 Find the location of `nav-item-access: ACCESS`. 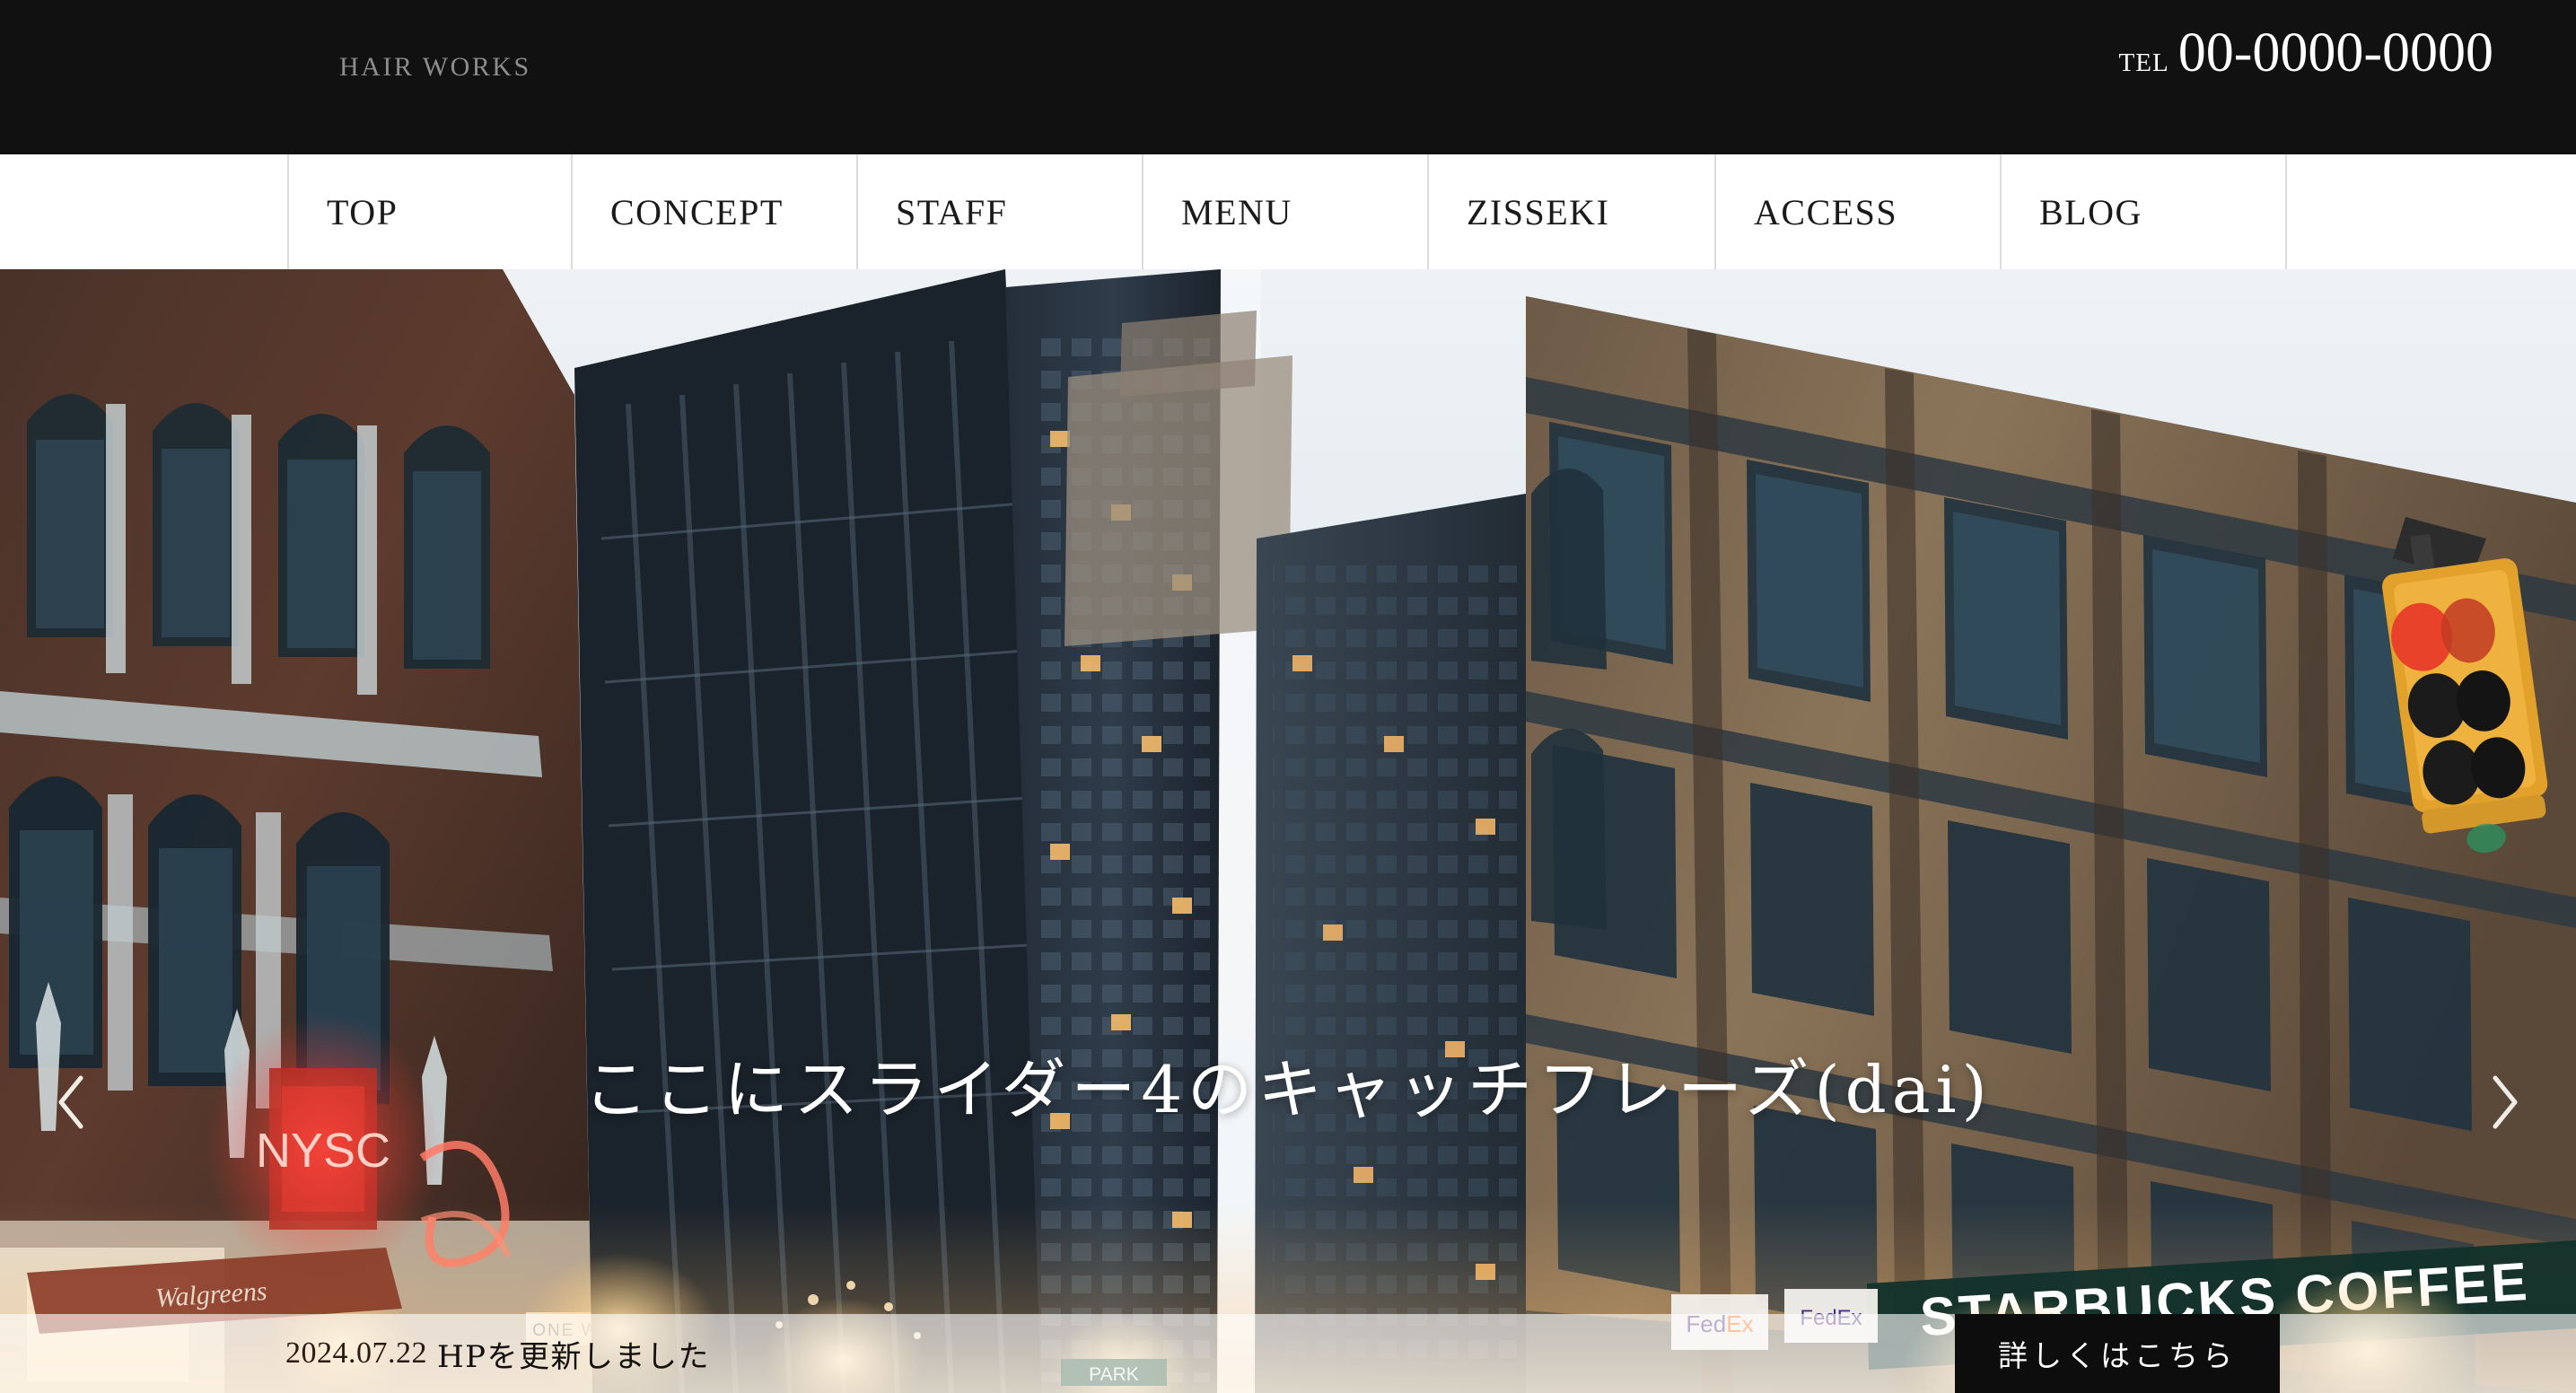

nav-item-access: ACCESS is located at coordinates (1857, 212).